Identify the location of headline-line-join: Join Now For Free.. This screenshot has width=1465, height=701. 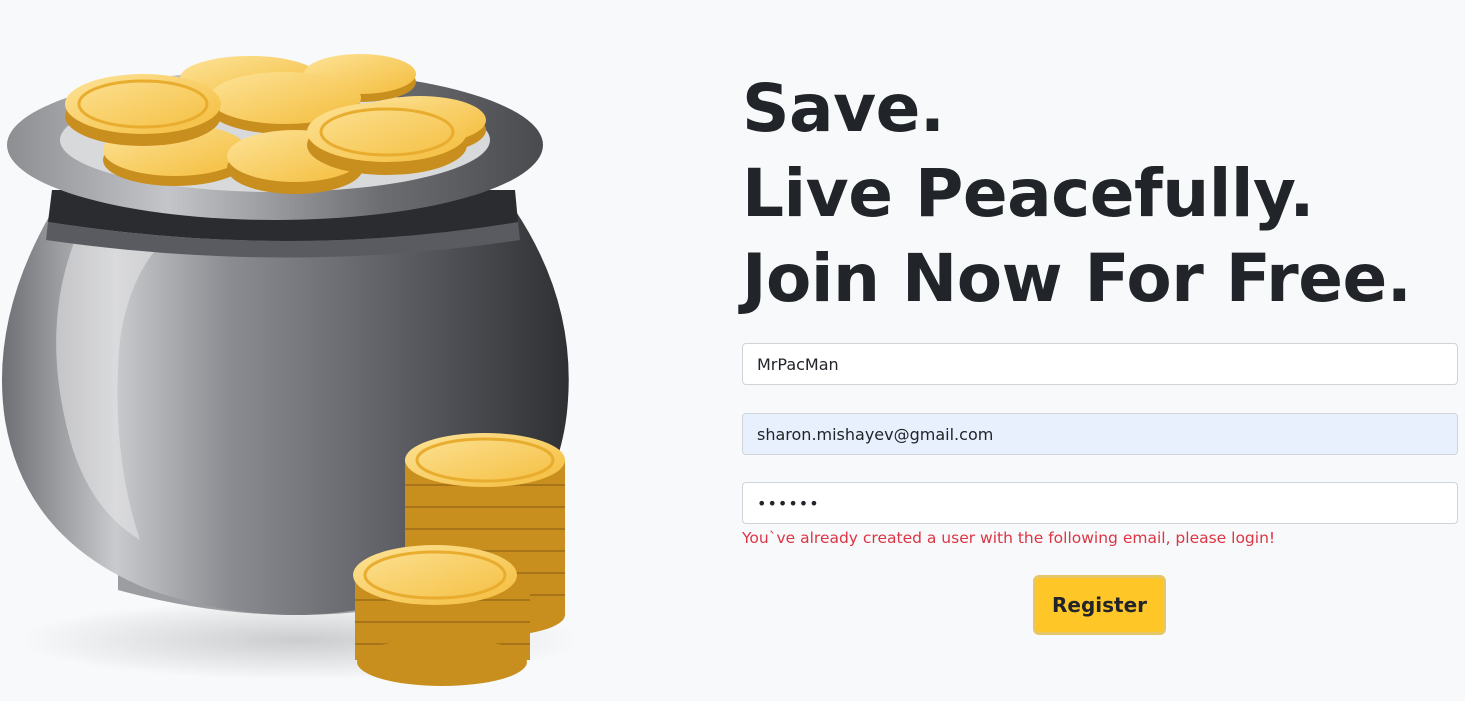
(1077, 278).